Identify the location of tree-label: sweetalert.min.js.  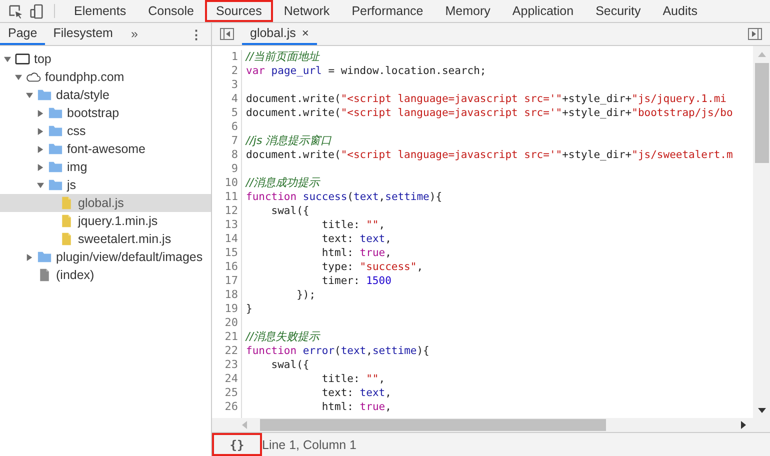
(125, 239).